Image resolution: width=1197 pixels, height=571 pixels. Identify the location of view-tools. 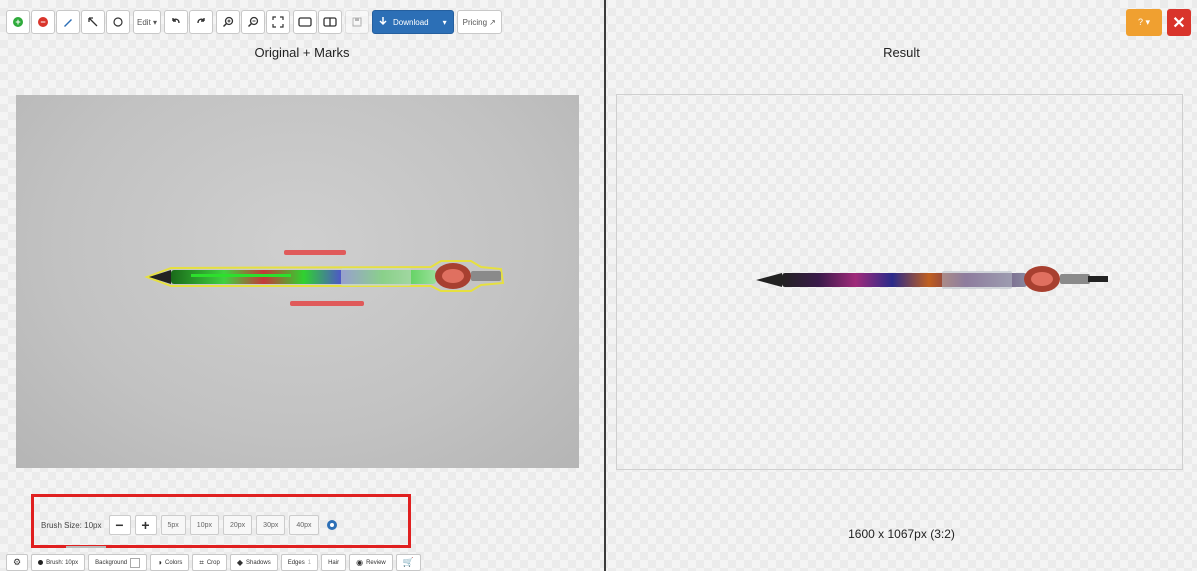
(318, 22).